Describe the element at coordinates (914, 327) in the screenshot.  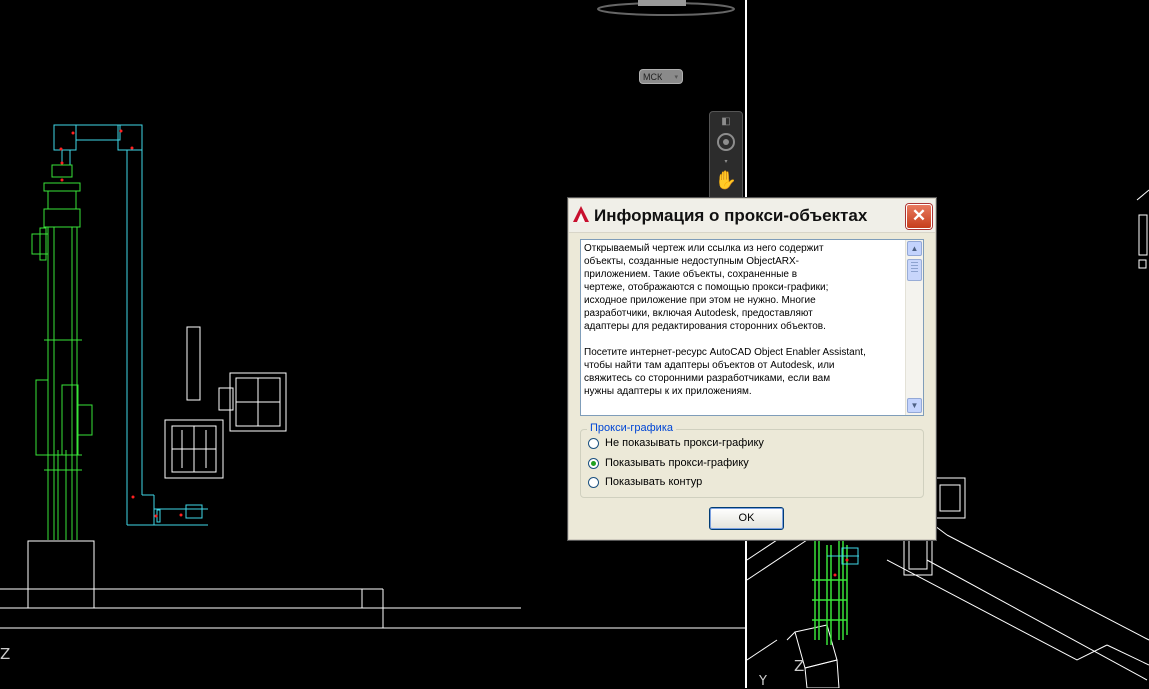
I see `message-scrollbar: ▲ ▼` at that location.